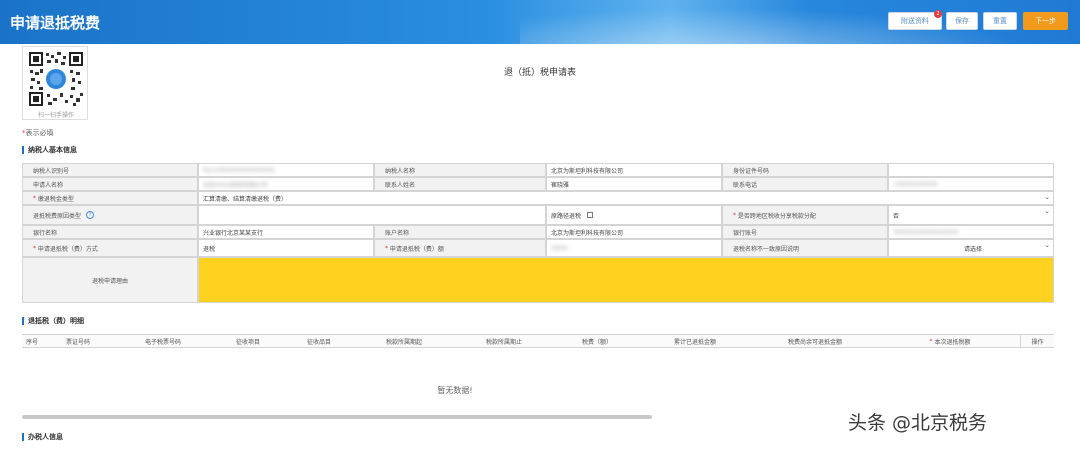 The height and width of the screenshot is (451, 1080). What do you see at coordinates (634, 184) in the screenshot?
I see `contact-input: 崔晓雅` at bounding box center [634, 184].